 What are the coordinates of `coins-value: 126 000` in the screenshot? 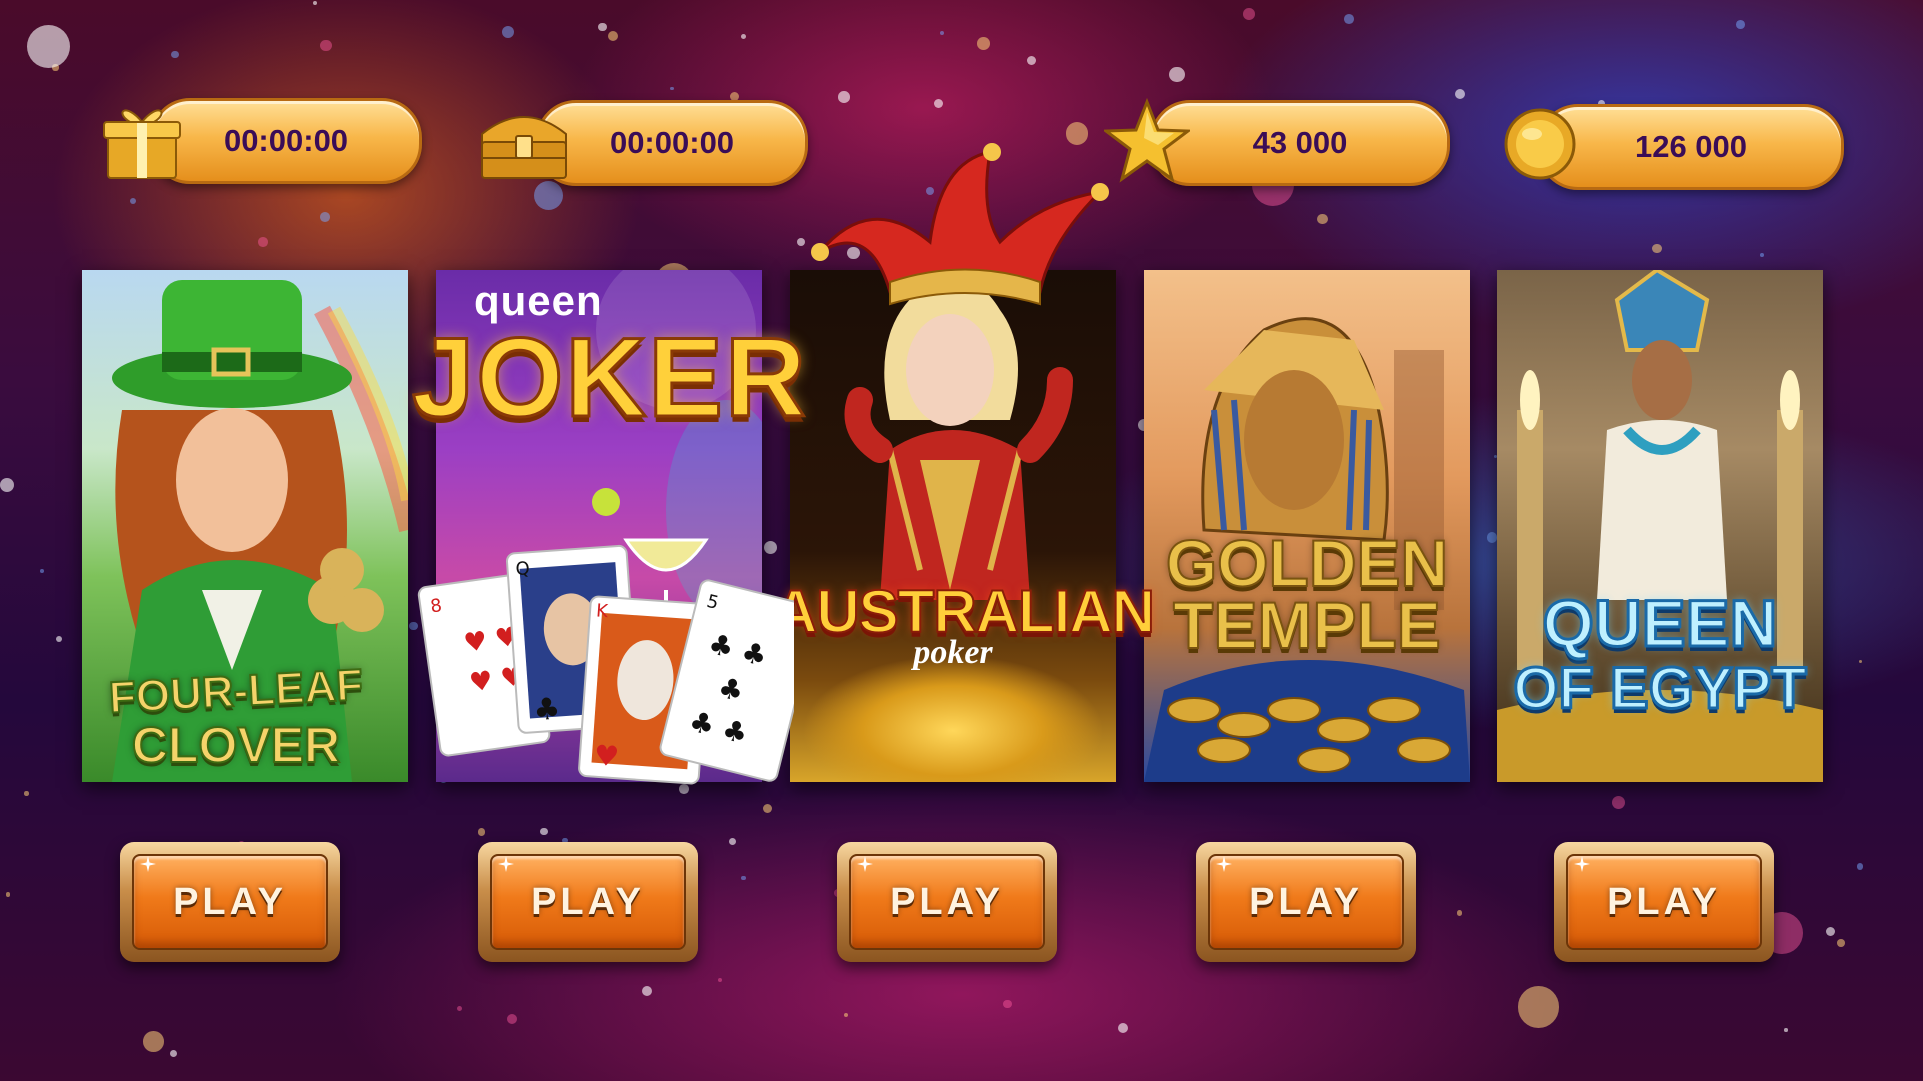 It's located at (1691, 147).